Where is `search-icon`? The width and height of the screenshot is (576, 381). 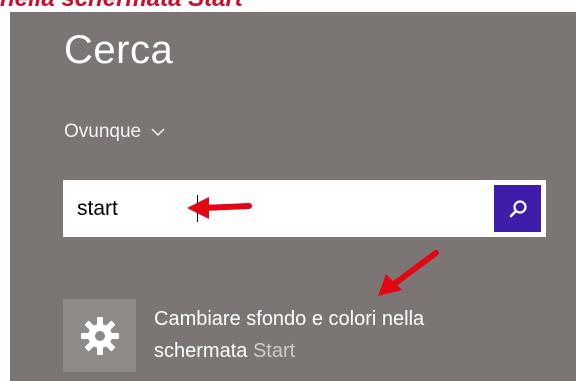
search-icon is located at coordinates (518, 208).